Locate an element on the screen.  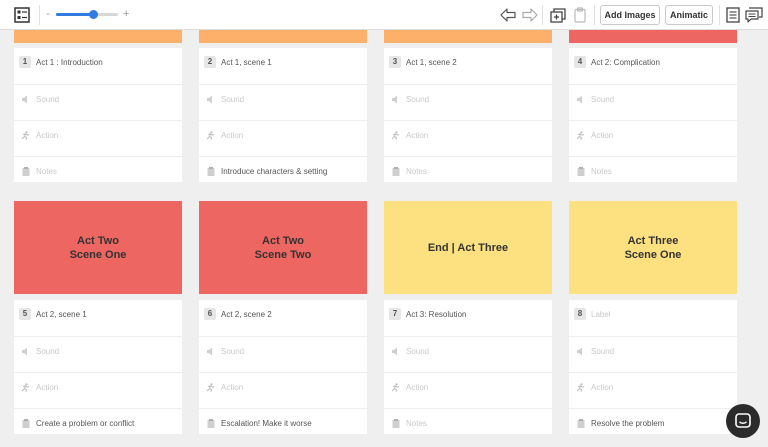
frame-label-row: 6 Act 2, scene 2 is located at coordinates (283, 318).